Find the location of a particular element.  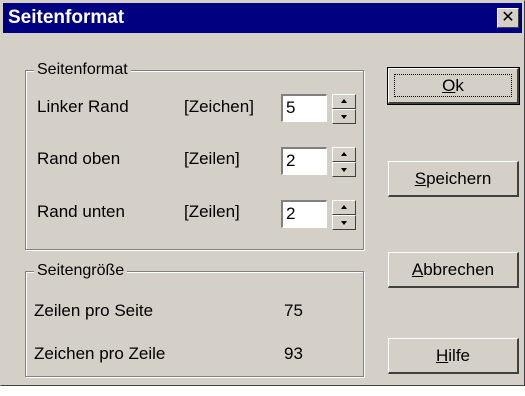

left-margin-down-button is located at coordinates (344, 116).